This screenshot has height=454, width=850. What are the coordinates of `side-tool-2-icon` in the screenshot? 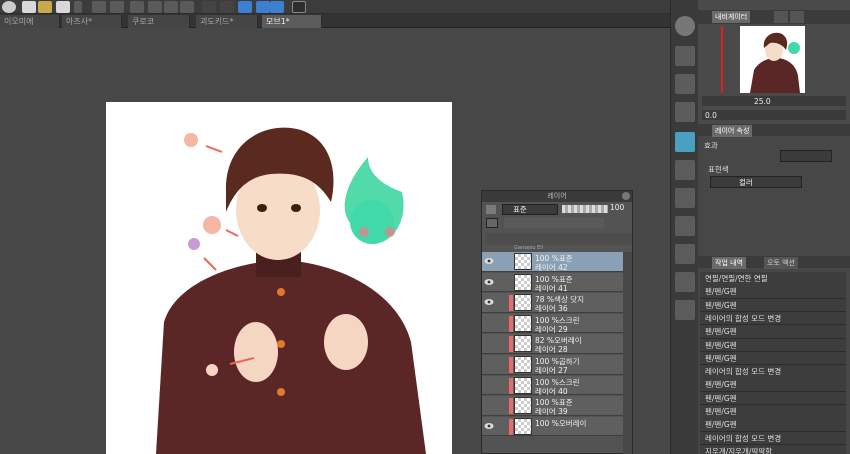 It's located at (685, 84).